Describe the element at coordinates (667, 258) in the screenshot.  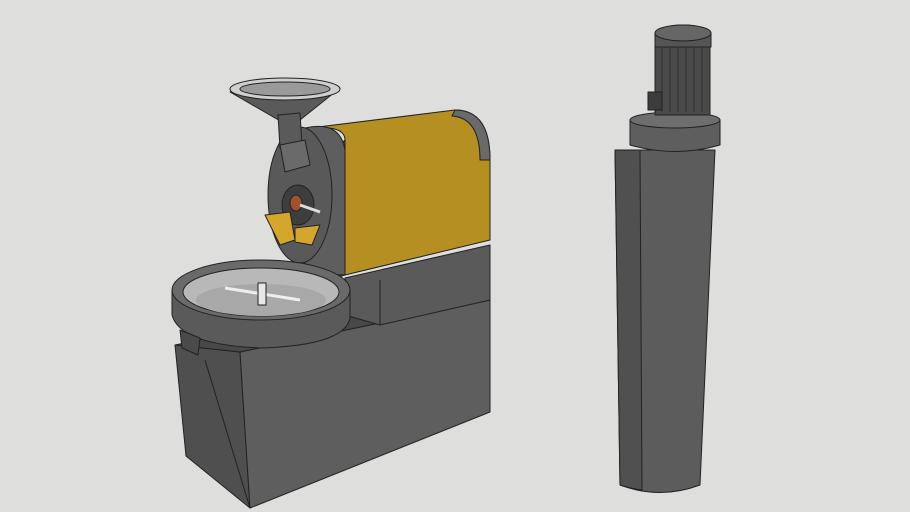
I see `cyclone-column` at that location.